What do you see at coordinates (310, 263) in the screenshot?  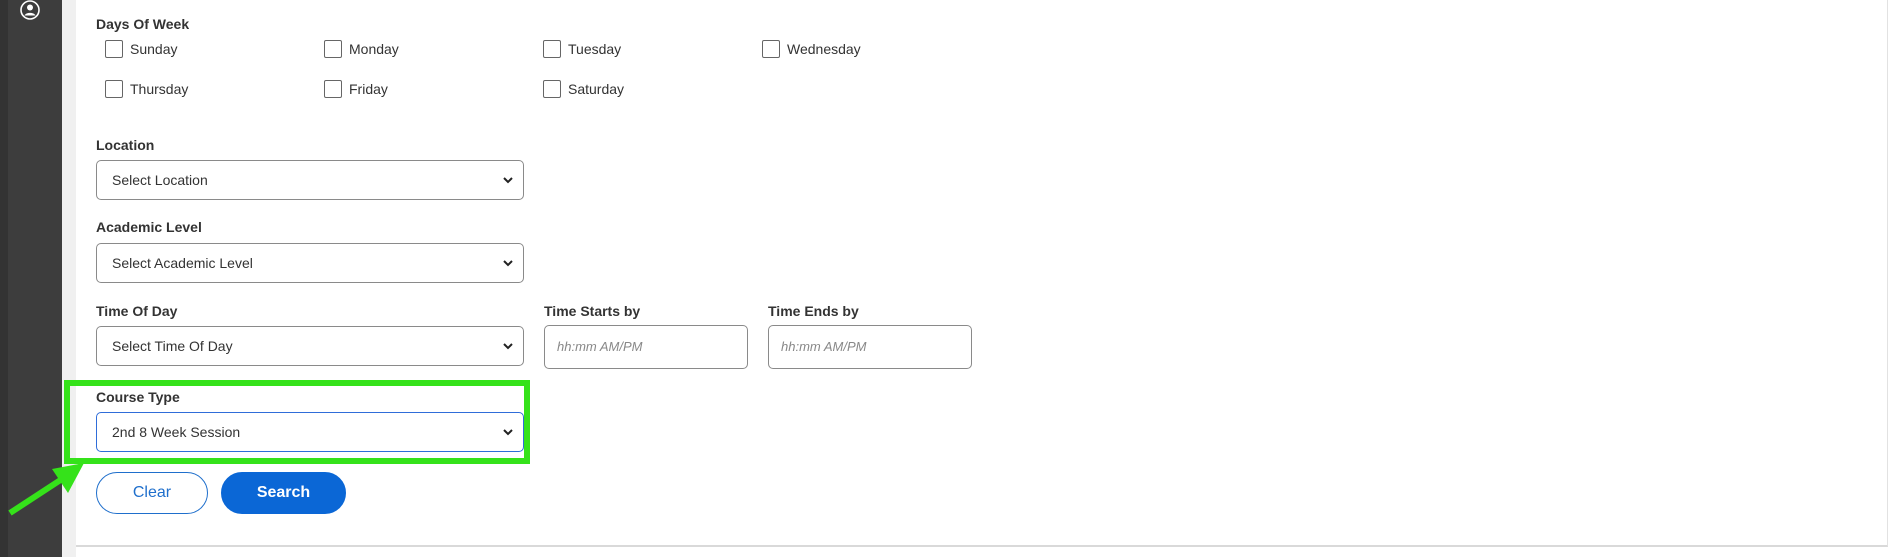 I see `academic-level-select: Select Academic Level` at bounding box center [310, 263].